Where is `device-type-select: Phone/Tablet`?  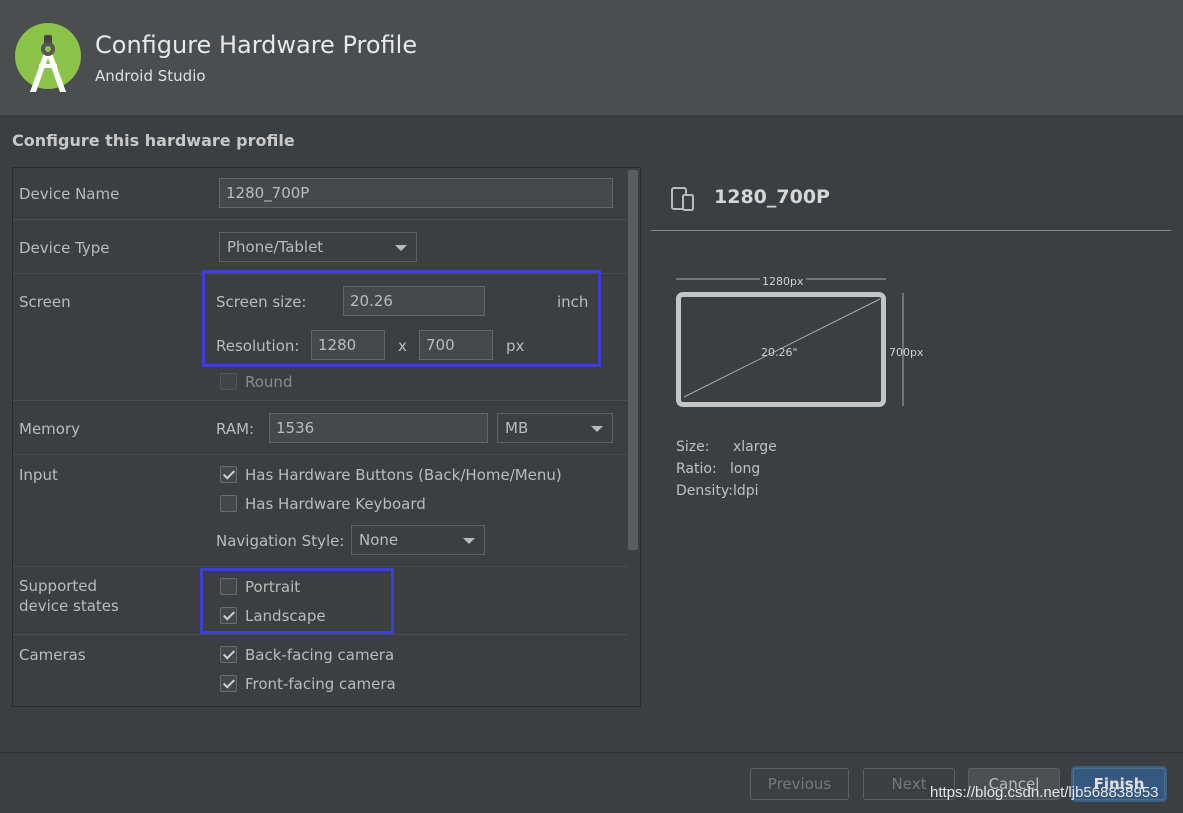
device-type-select: Phone/Tablet is located at coordinates (318, 247).